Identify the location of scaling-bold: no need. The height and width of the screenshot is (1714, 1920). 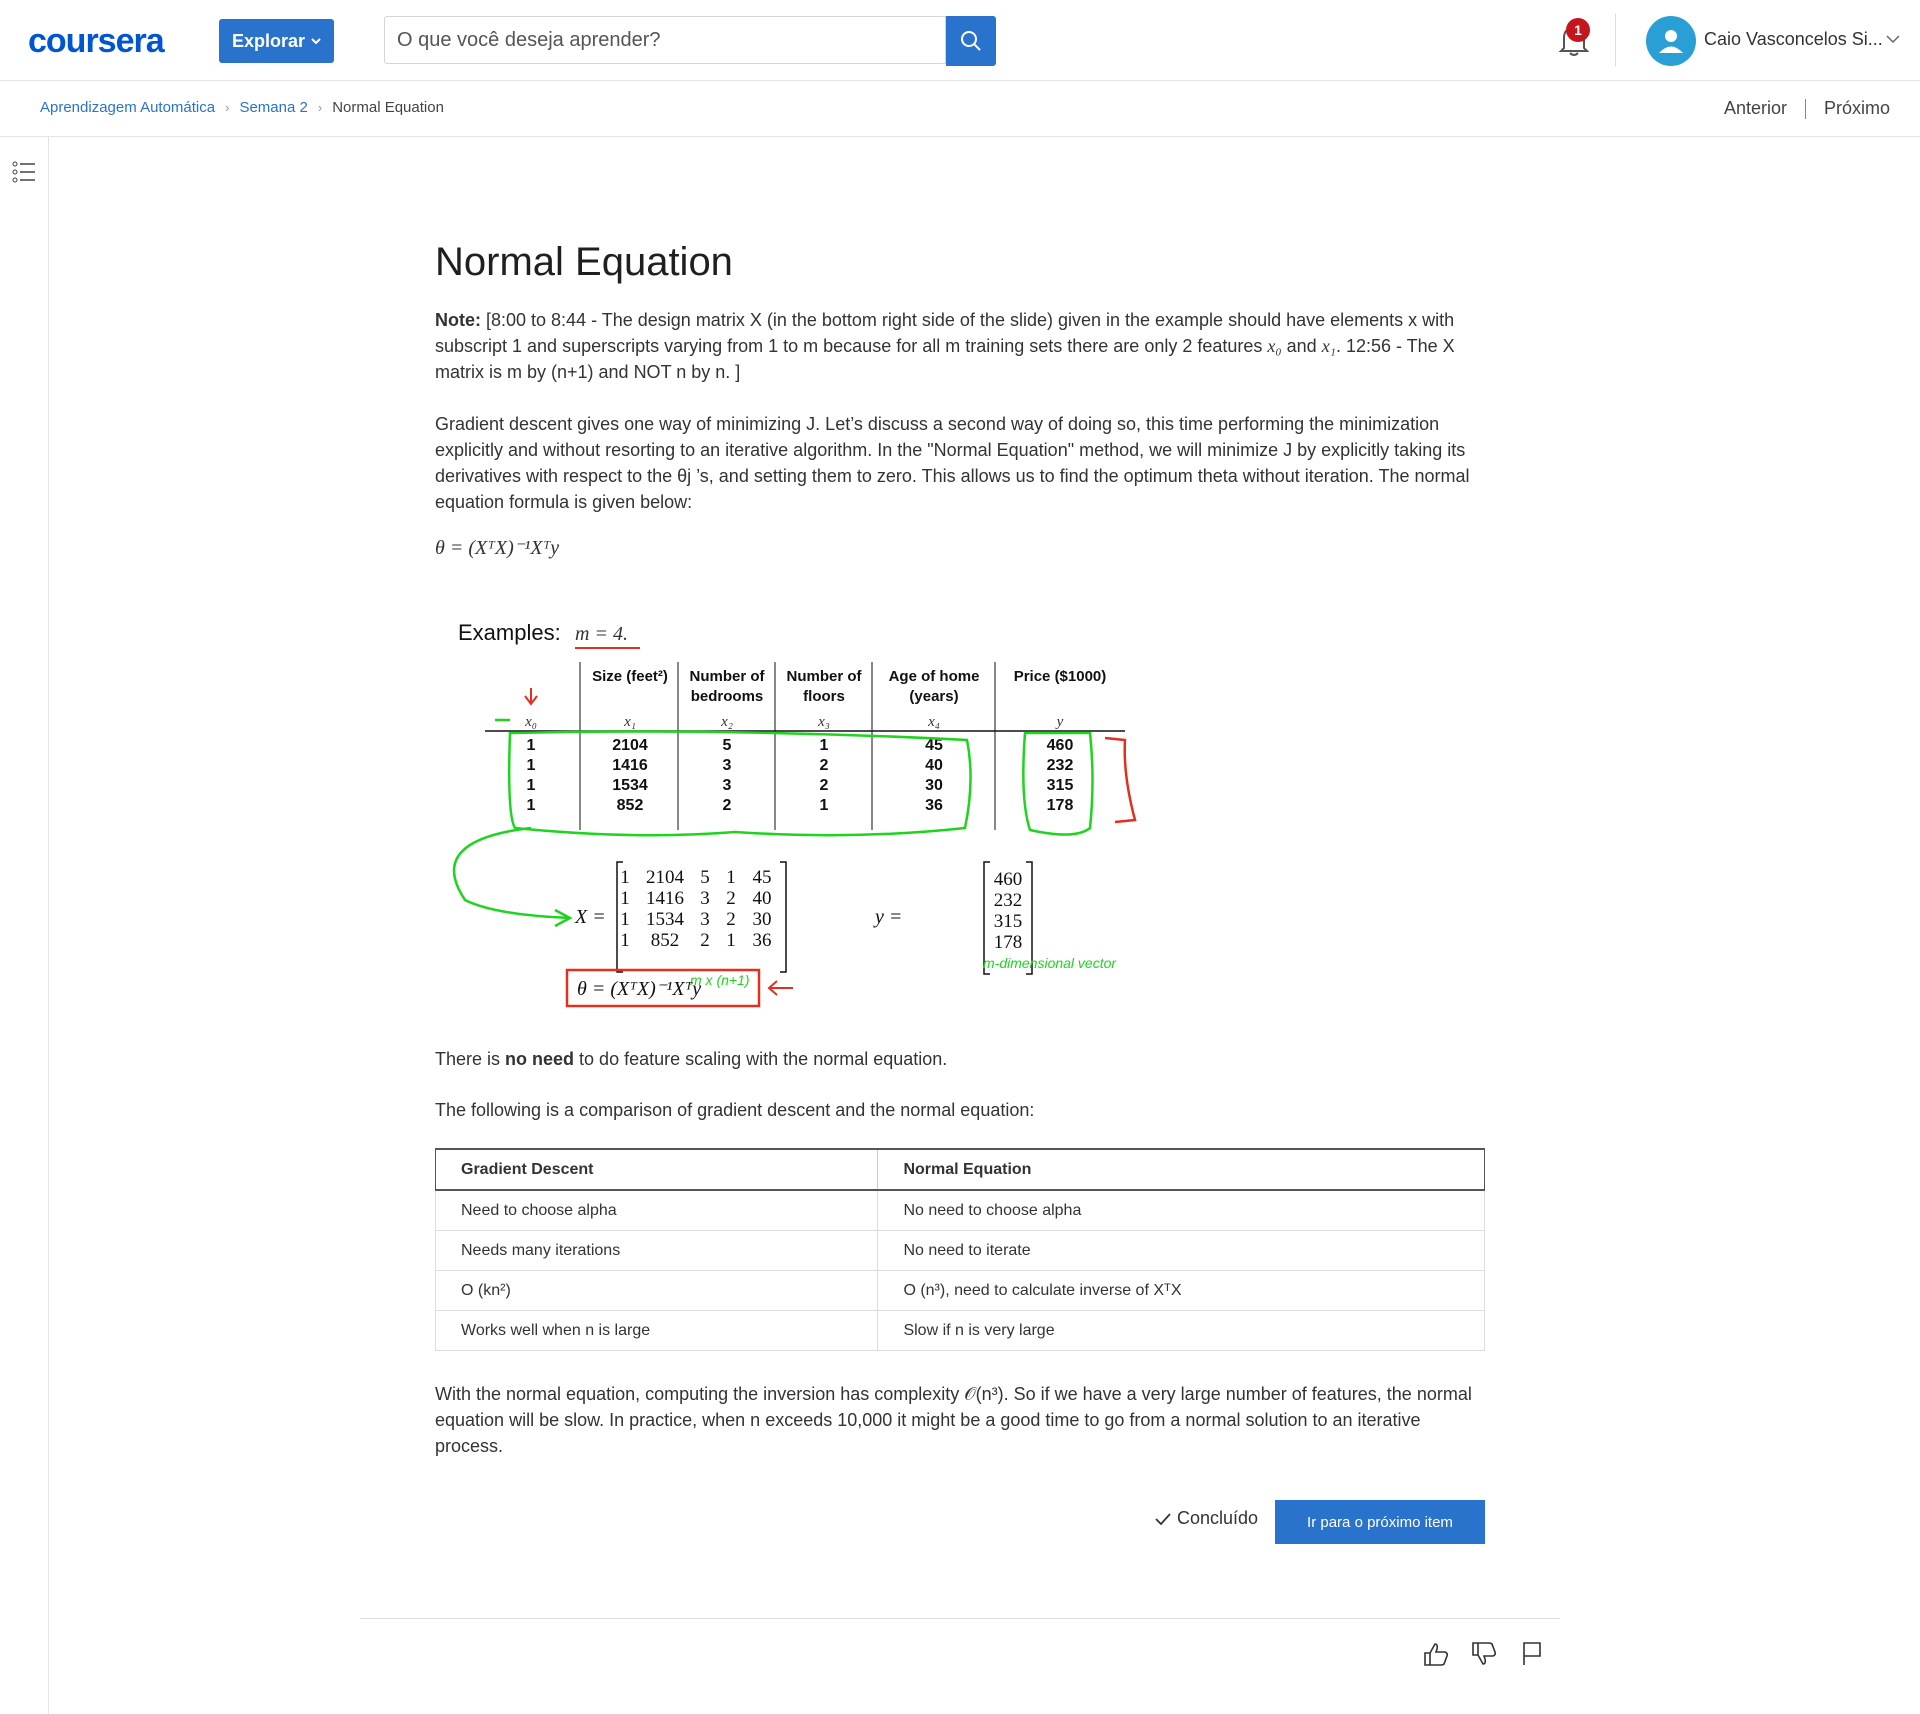
(540, 1059).